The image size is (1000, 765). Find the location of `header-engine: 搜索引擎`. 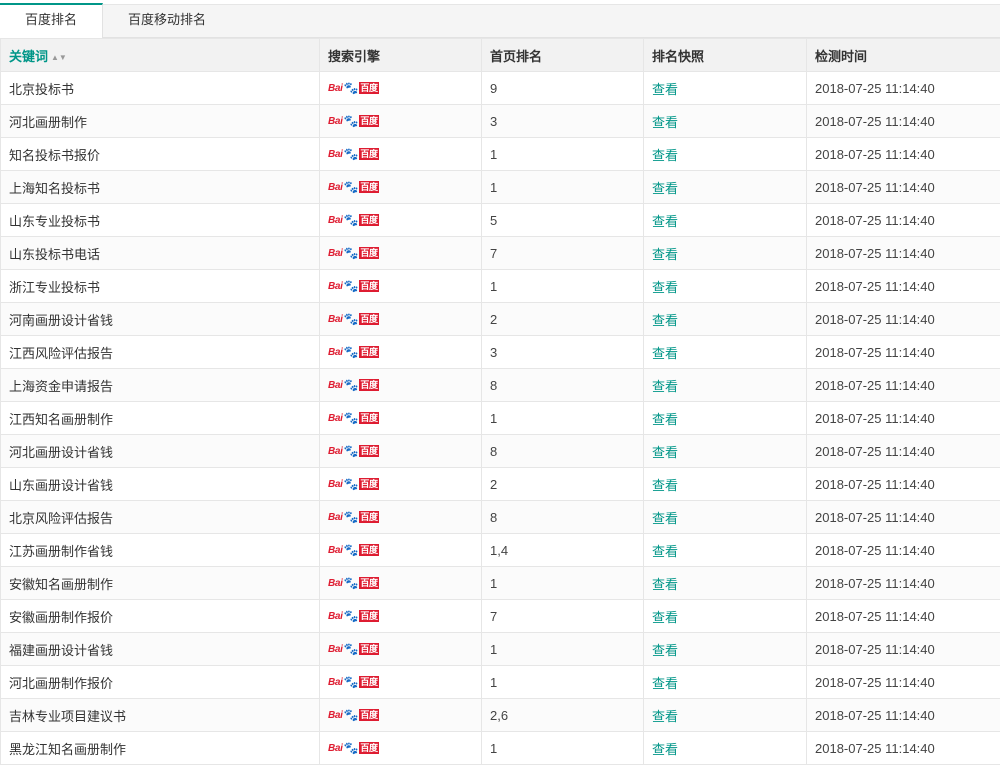

header-engine: 搜索引擎 is located at coordinates (401, 55).